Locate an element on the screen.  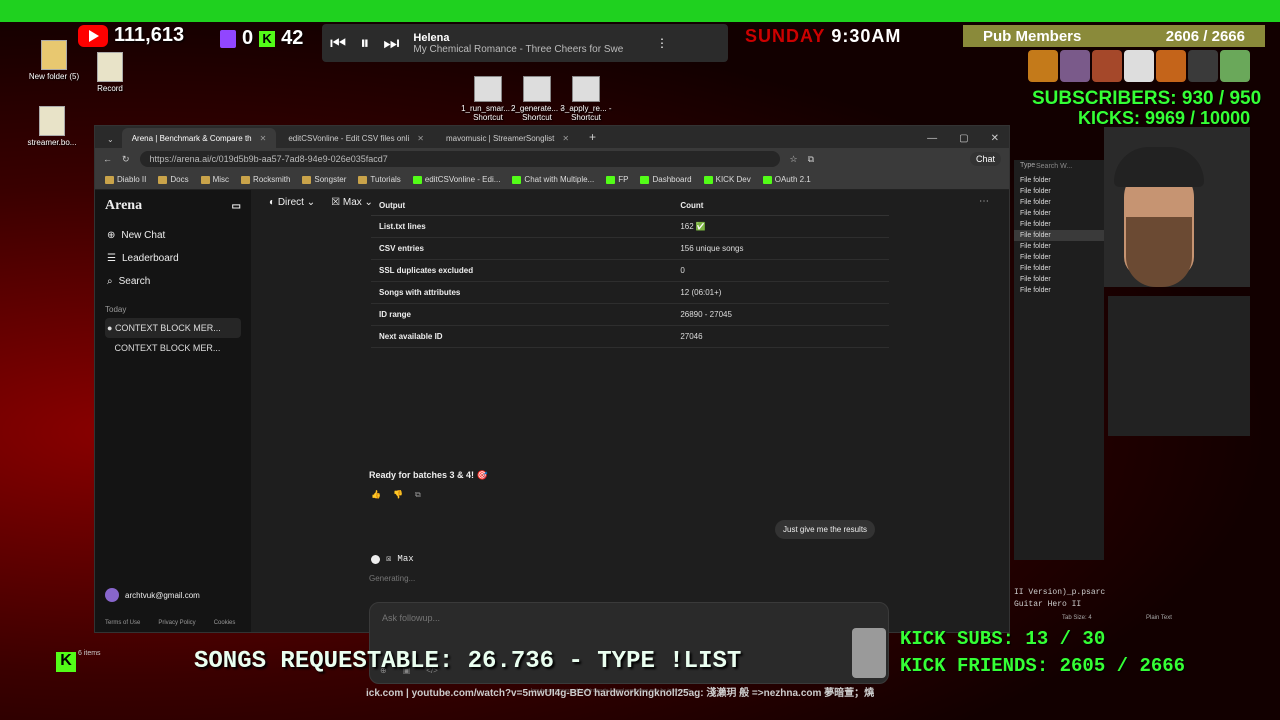
desktop-icon-record: Record is located at coordinates (110, 72).